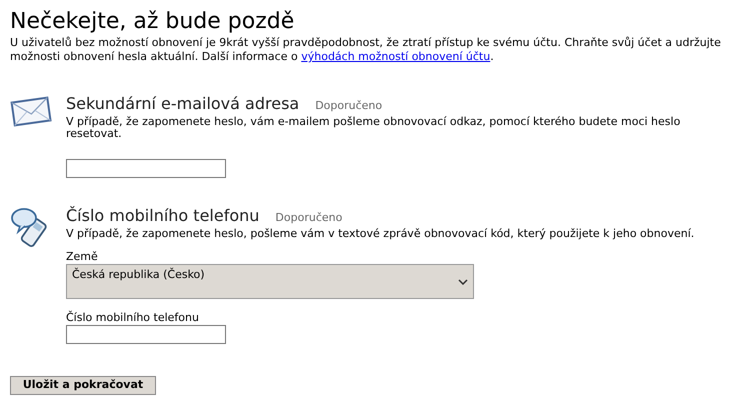 The width and height of the screenshot is (750, 408). Describe the element at coordinates (463, 282) in the screenshot. I see `chevron-down-icon` at that location.